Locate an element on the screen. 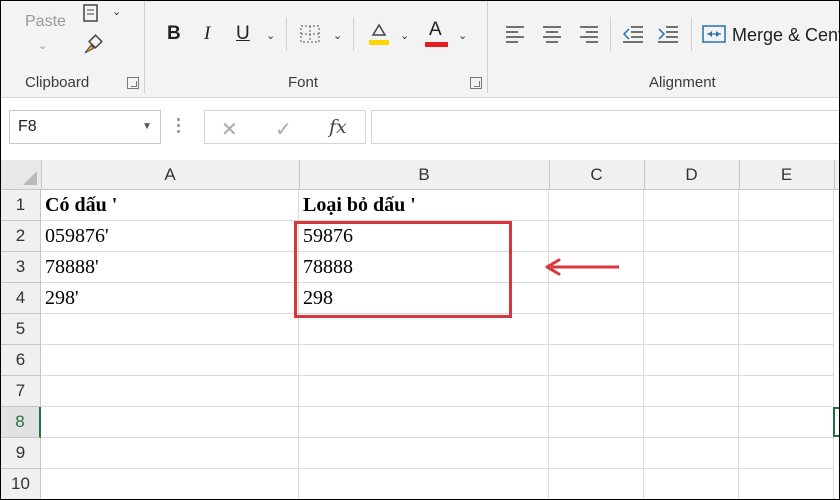 The height and width of the screenshot is (500, 840). cell-b9 is located at coordinates (424, 453).